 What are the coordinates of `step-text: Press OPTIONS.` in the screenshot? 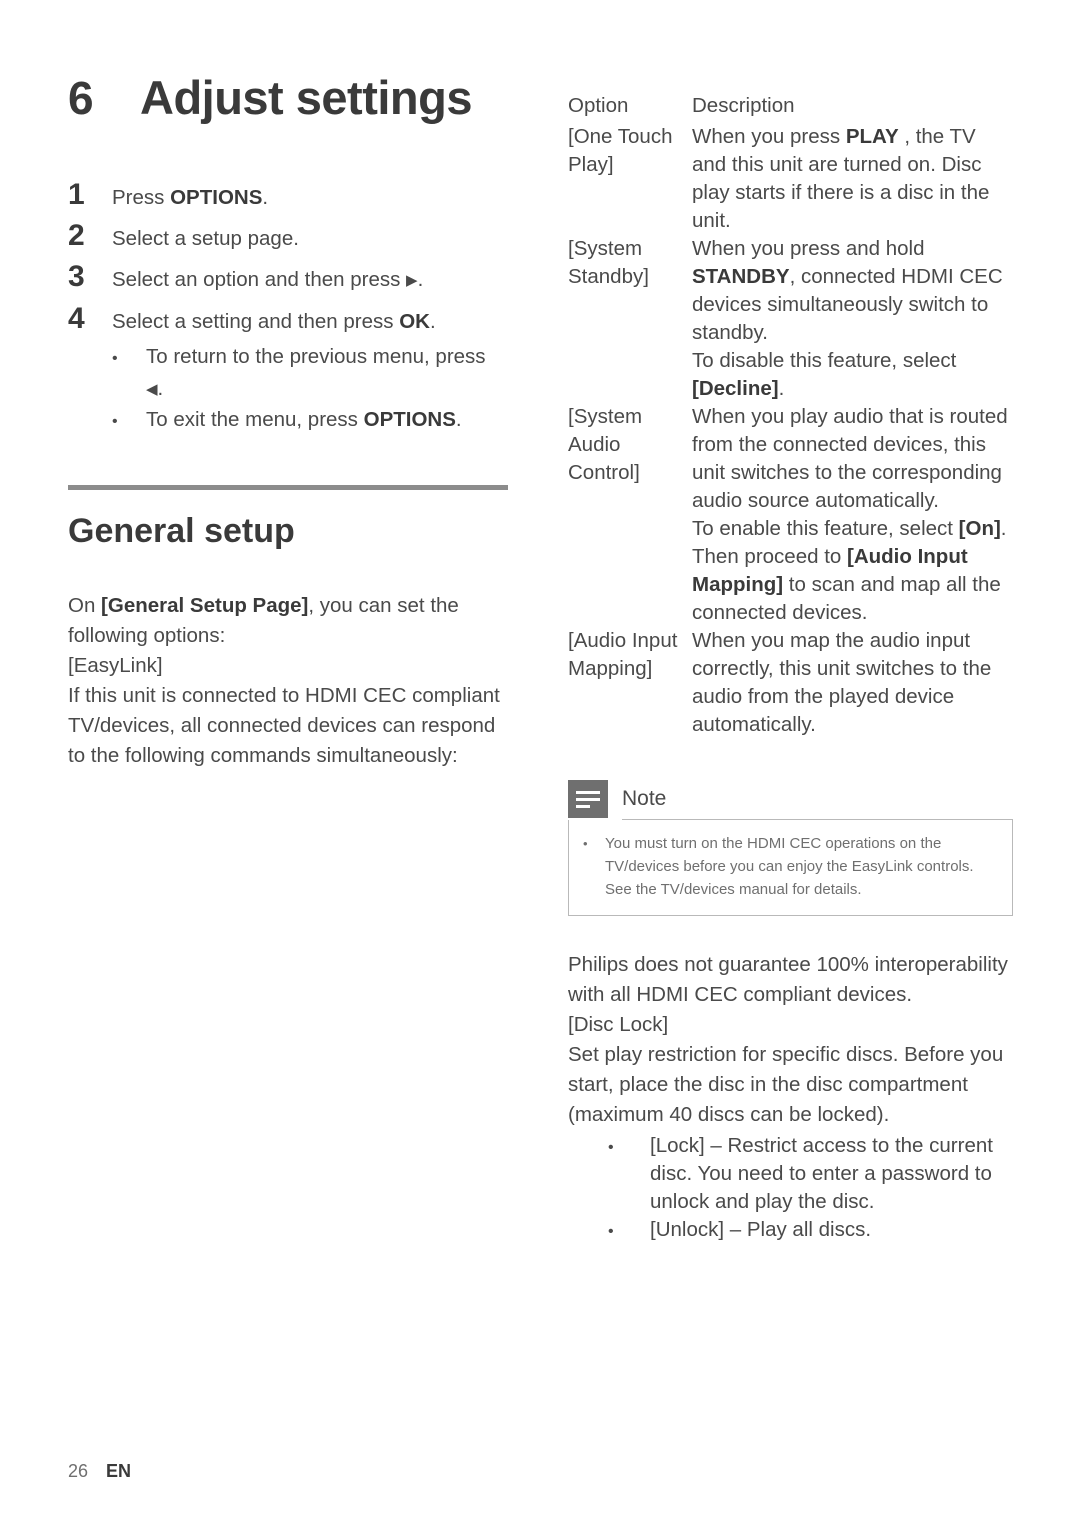 It's located at (190, 198).